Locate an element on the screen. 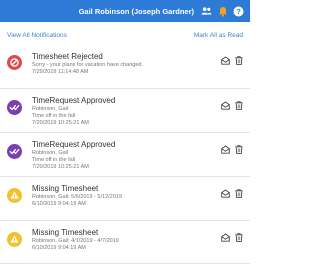  notification-detail: Robinson, Gail: 4/1/2019 - 4/7/2019 is located at coordinates (75, 241).